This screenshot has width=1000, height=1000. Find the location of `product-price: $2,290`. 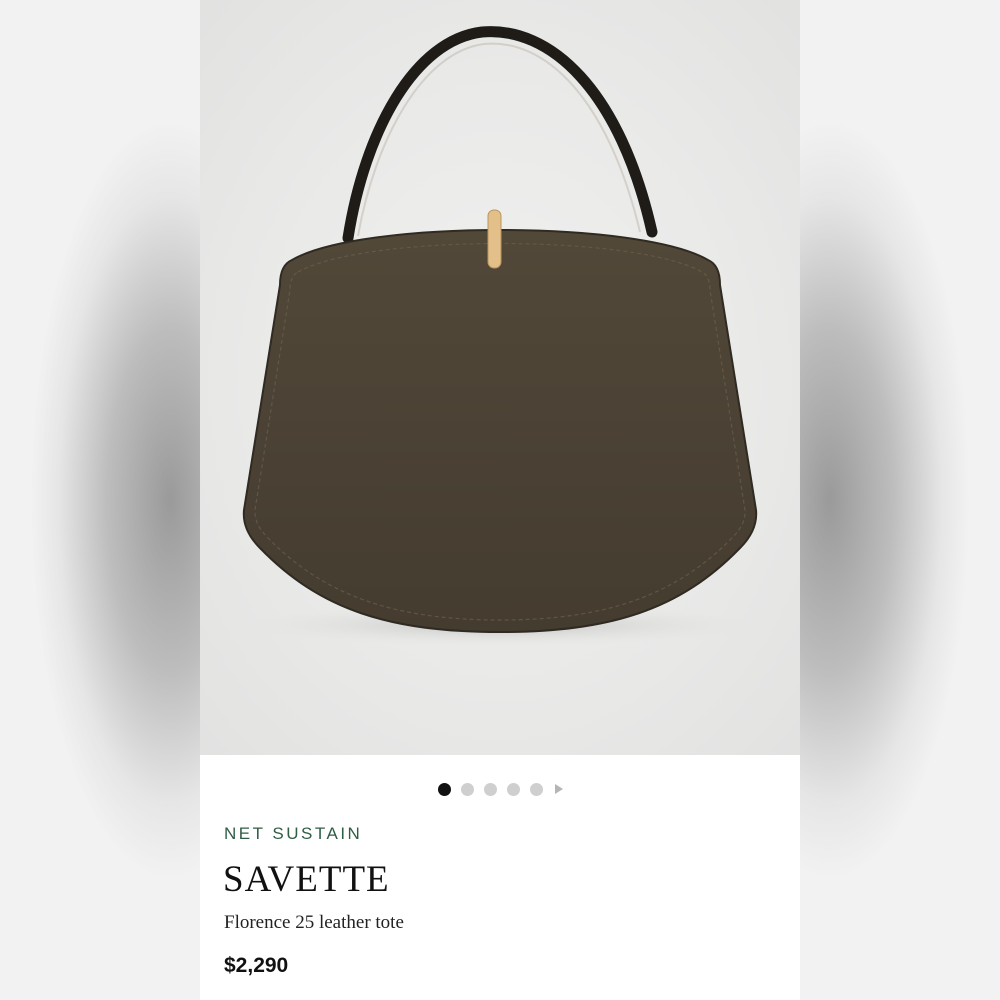

product-price: $2,290 is located at coordinates (256, 965).